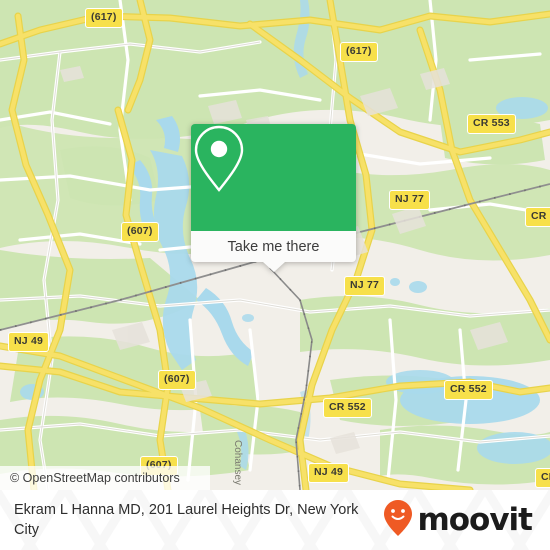  What do you see at coordinates (491, 124) in the screenshot?
I see `road-shield: CR 553` at bounding box center [491, 124].